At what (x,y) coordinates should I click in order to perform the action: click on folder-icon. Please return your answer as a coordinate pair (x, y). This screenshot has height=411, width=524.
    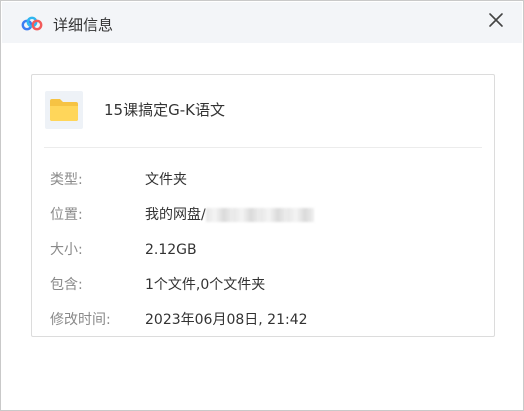
    Looking at the image, I should click on (64, 110).